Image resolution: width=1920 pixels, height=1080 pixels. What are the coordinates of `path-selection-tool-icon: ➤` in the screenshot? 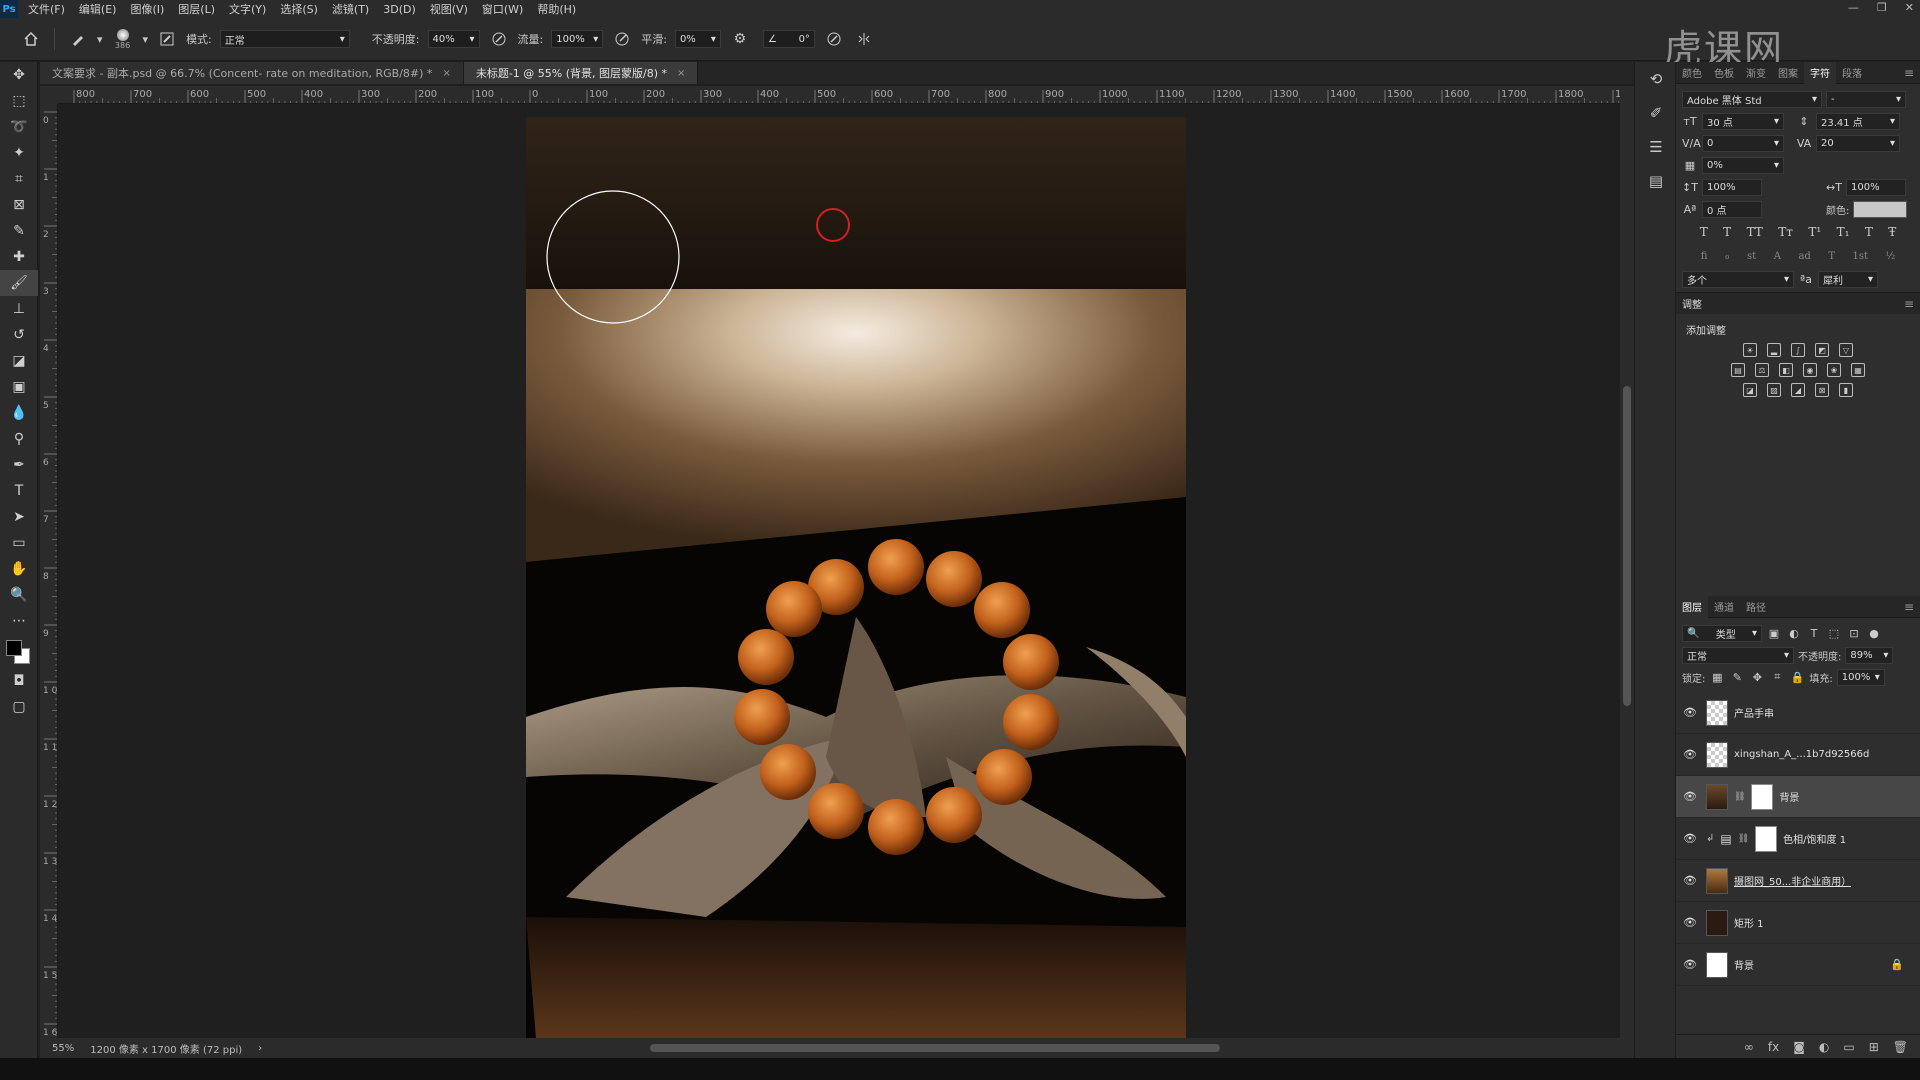 It's located at (19, 517).